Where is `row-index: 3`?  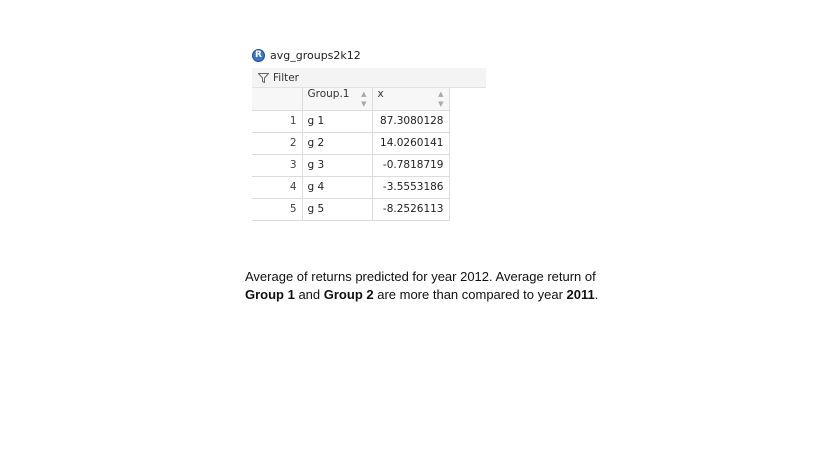 row-index: 3 is located at coordinates (277, 165).